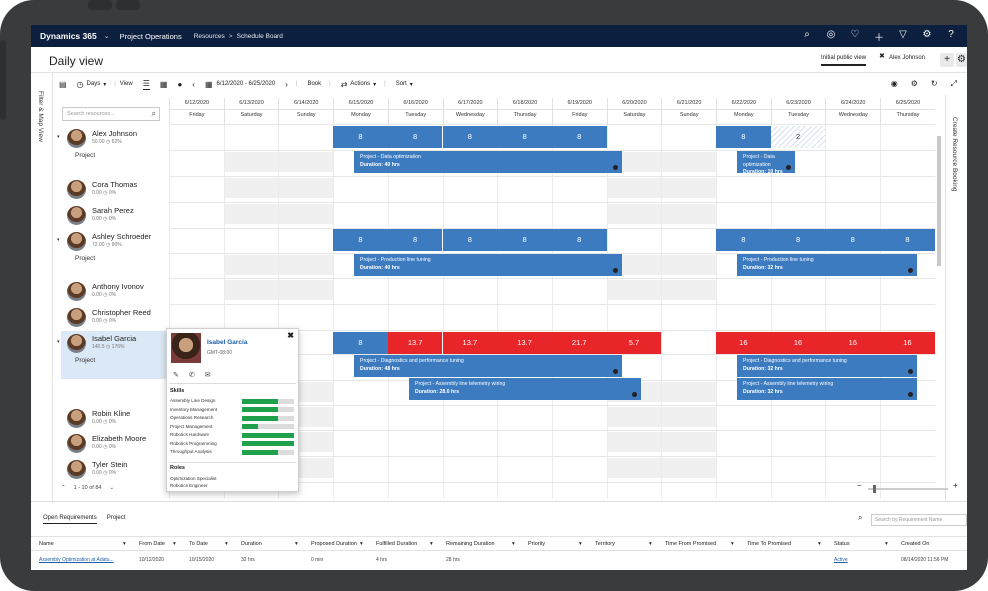 This screenshot has height=591, width=988. I want to click on resource-name: Anthony Ivonov, so click(118, 286).